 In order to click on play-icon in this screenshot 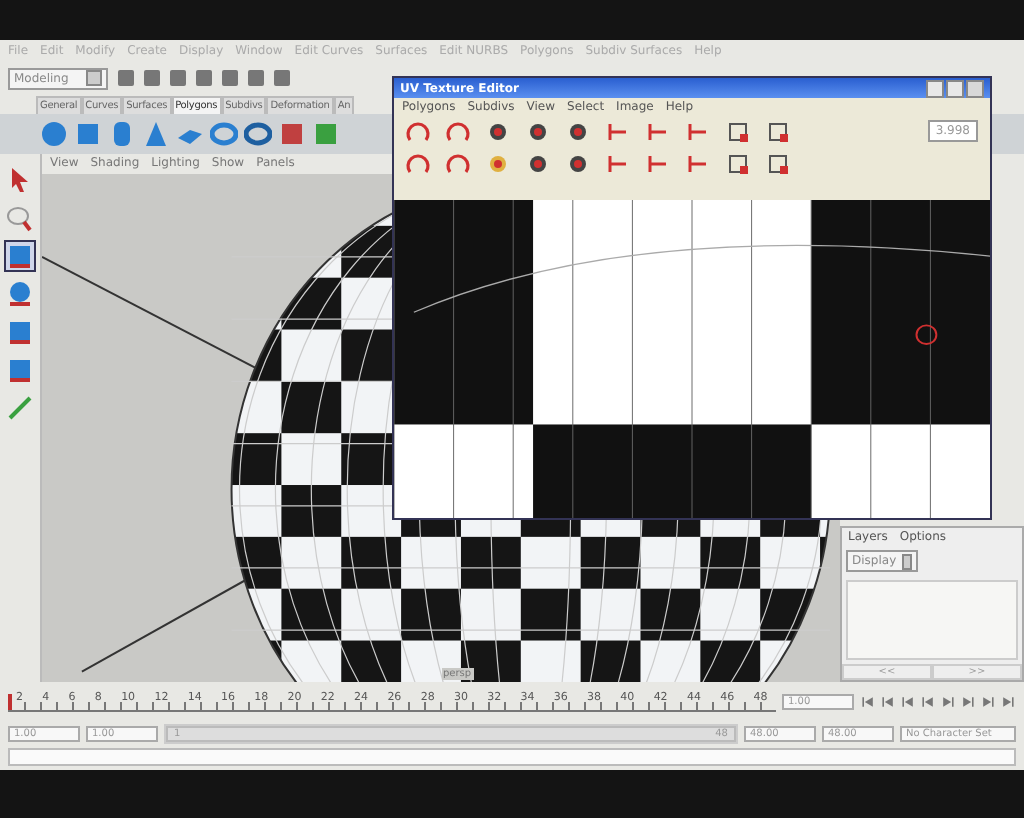, I will do `click(948, 702)`.